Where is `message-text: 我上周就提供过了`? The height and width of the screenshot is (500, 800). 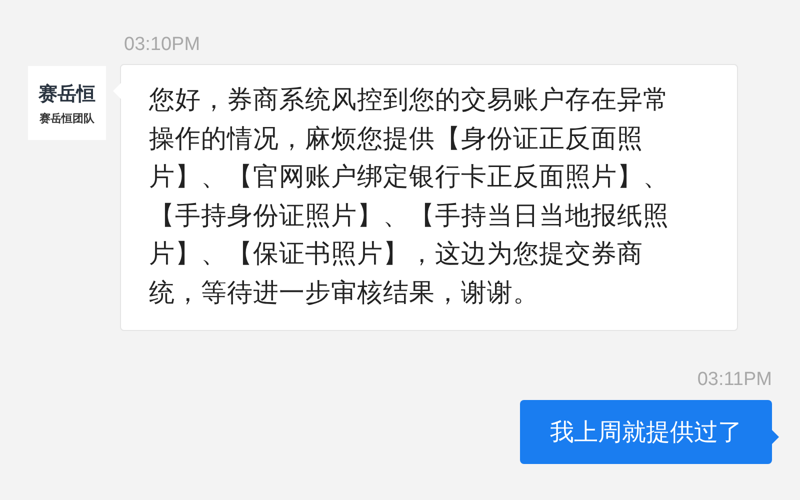
message-text: 我上周就提供过了 is located at coordinates (646, 432).